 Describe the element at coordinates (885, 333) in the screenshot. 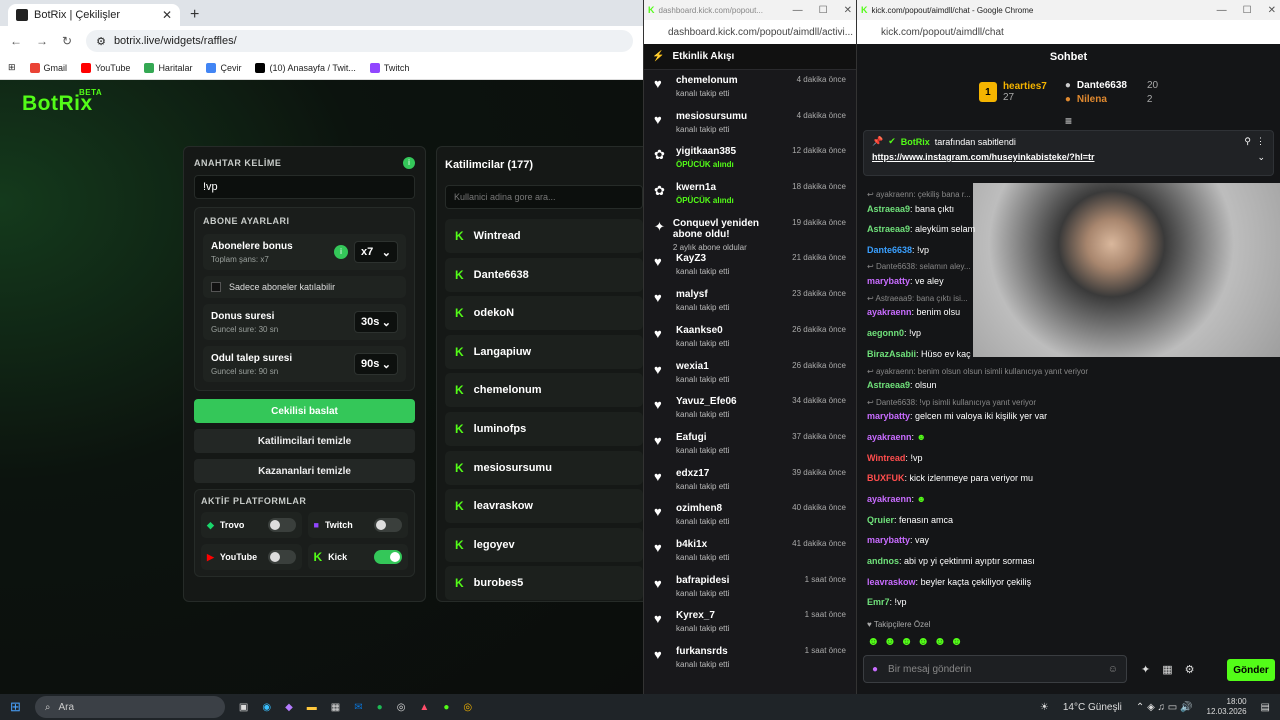

I see `chat-username: aegonn0` at that location.